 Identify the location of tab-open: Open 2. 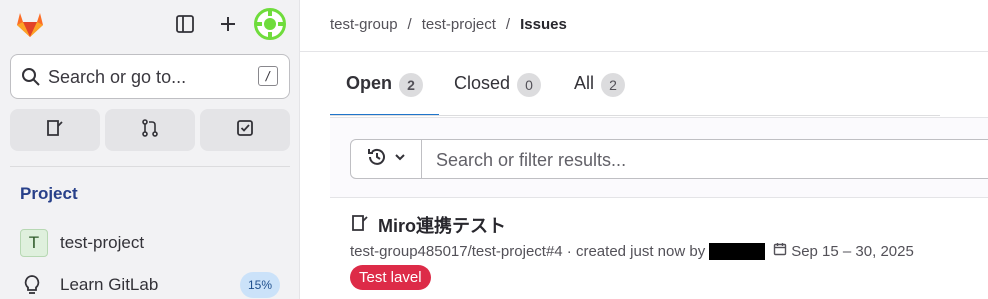
(385, 93).